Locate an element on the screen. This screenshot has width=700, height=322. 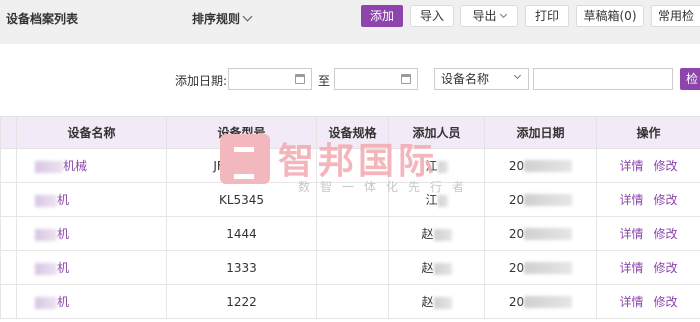
add-button: 添加 is located at coordinates (382, 16).